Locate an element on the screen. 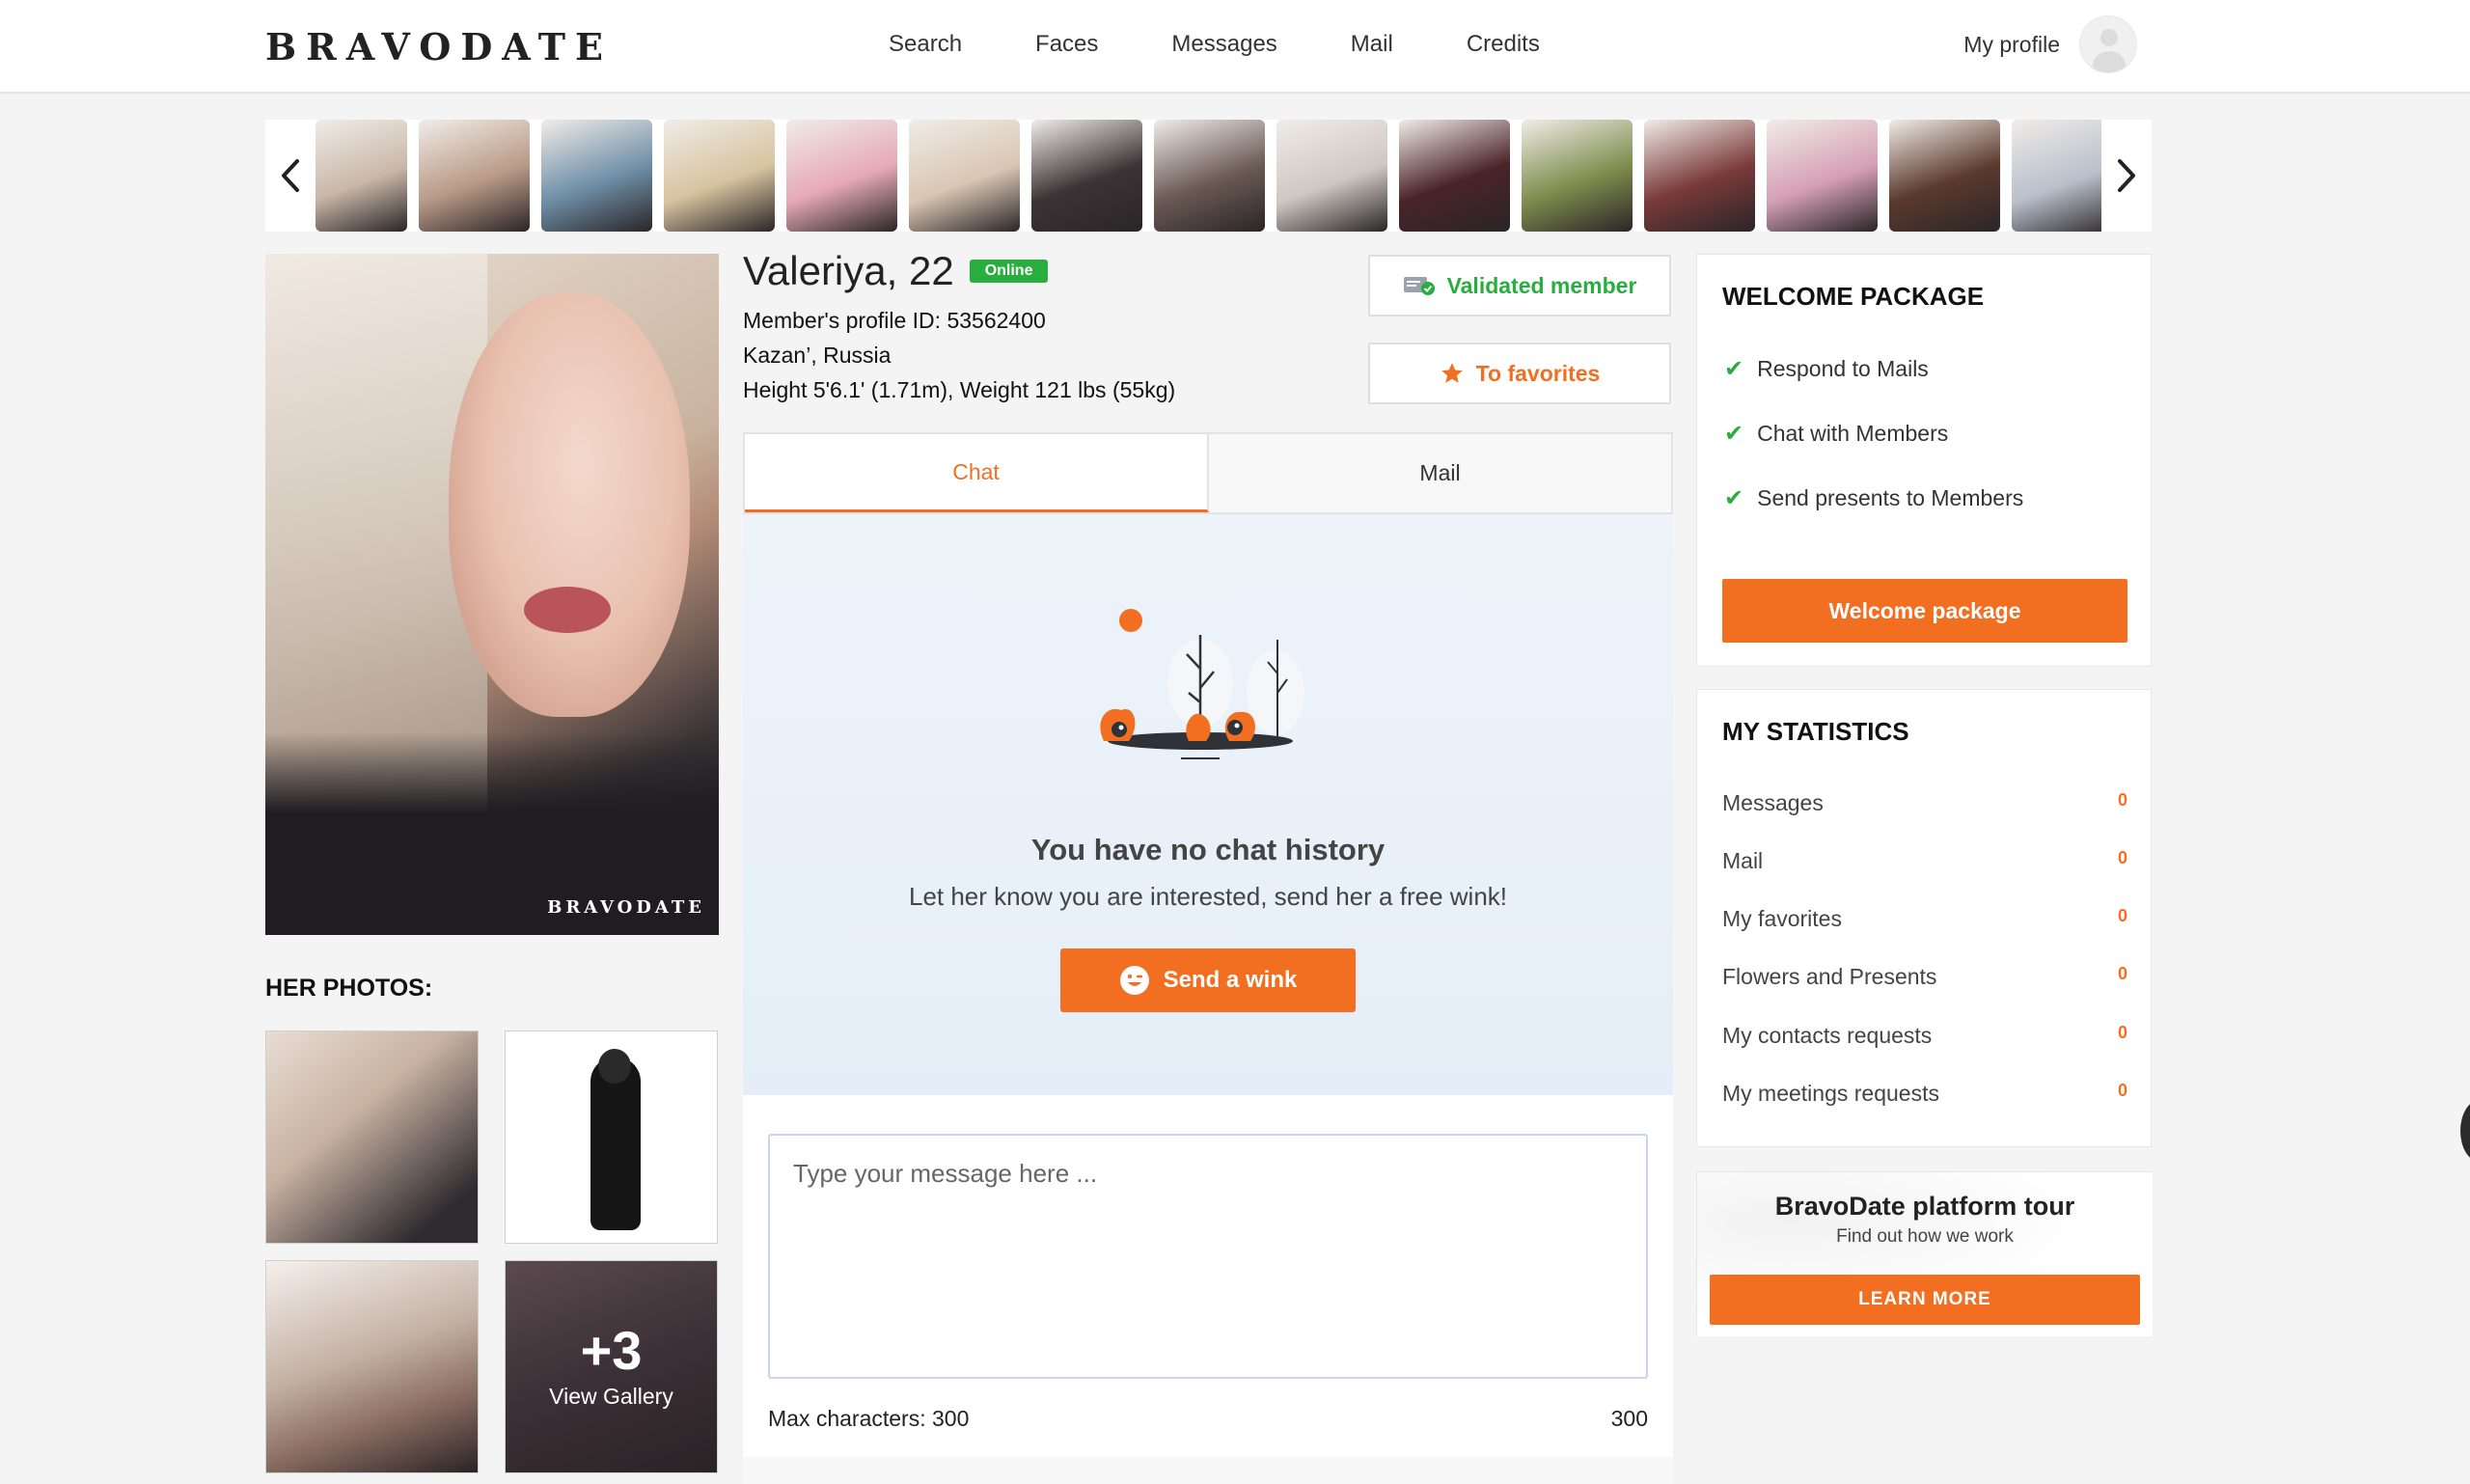 The height and width of the screenshot is (1484, 2470). photo-watermark: BRAVODATE is located at coordinates (626, 907).